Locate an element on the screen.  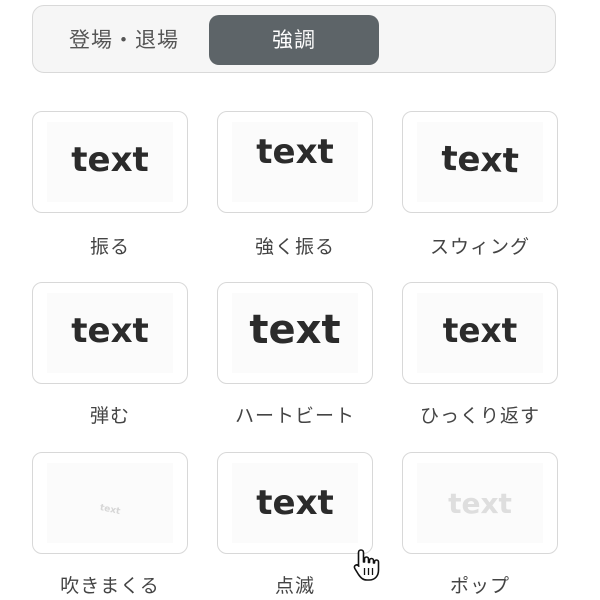
animation-label: 吹きまくる is located at coordinates (110, 586).